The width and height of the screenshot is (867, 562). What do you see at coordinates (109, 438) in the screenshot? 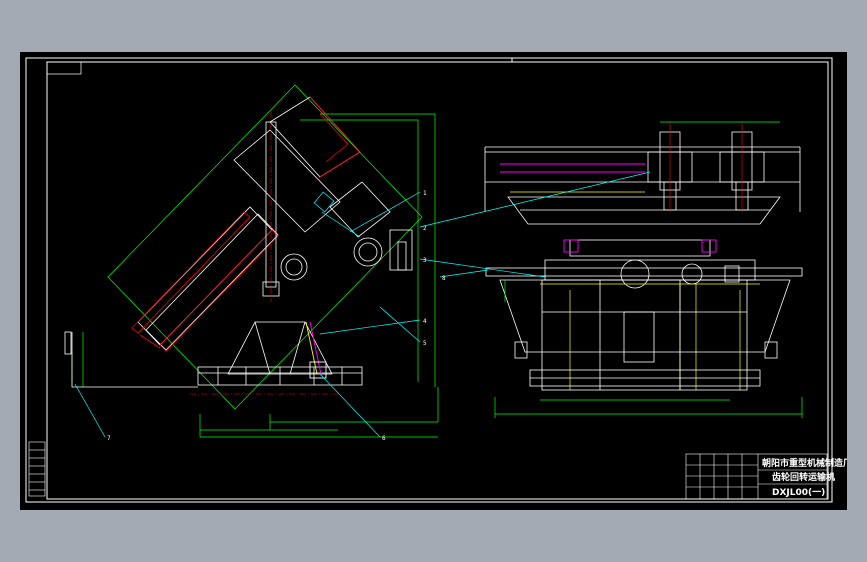
I see `svg-text: 7` at bounding box center [109, 438].